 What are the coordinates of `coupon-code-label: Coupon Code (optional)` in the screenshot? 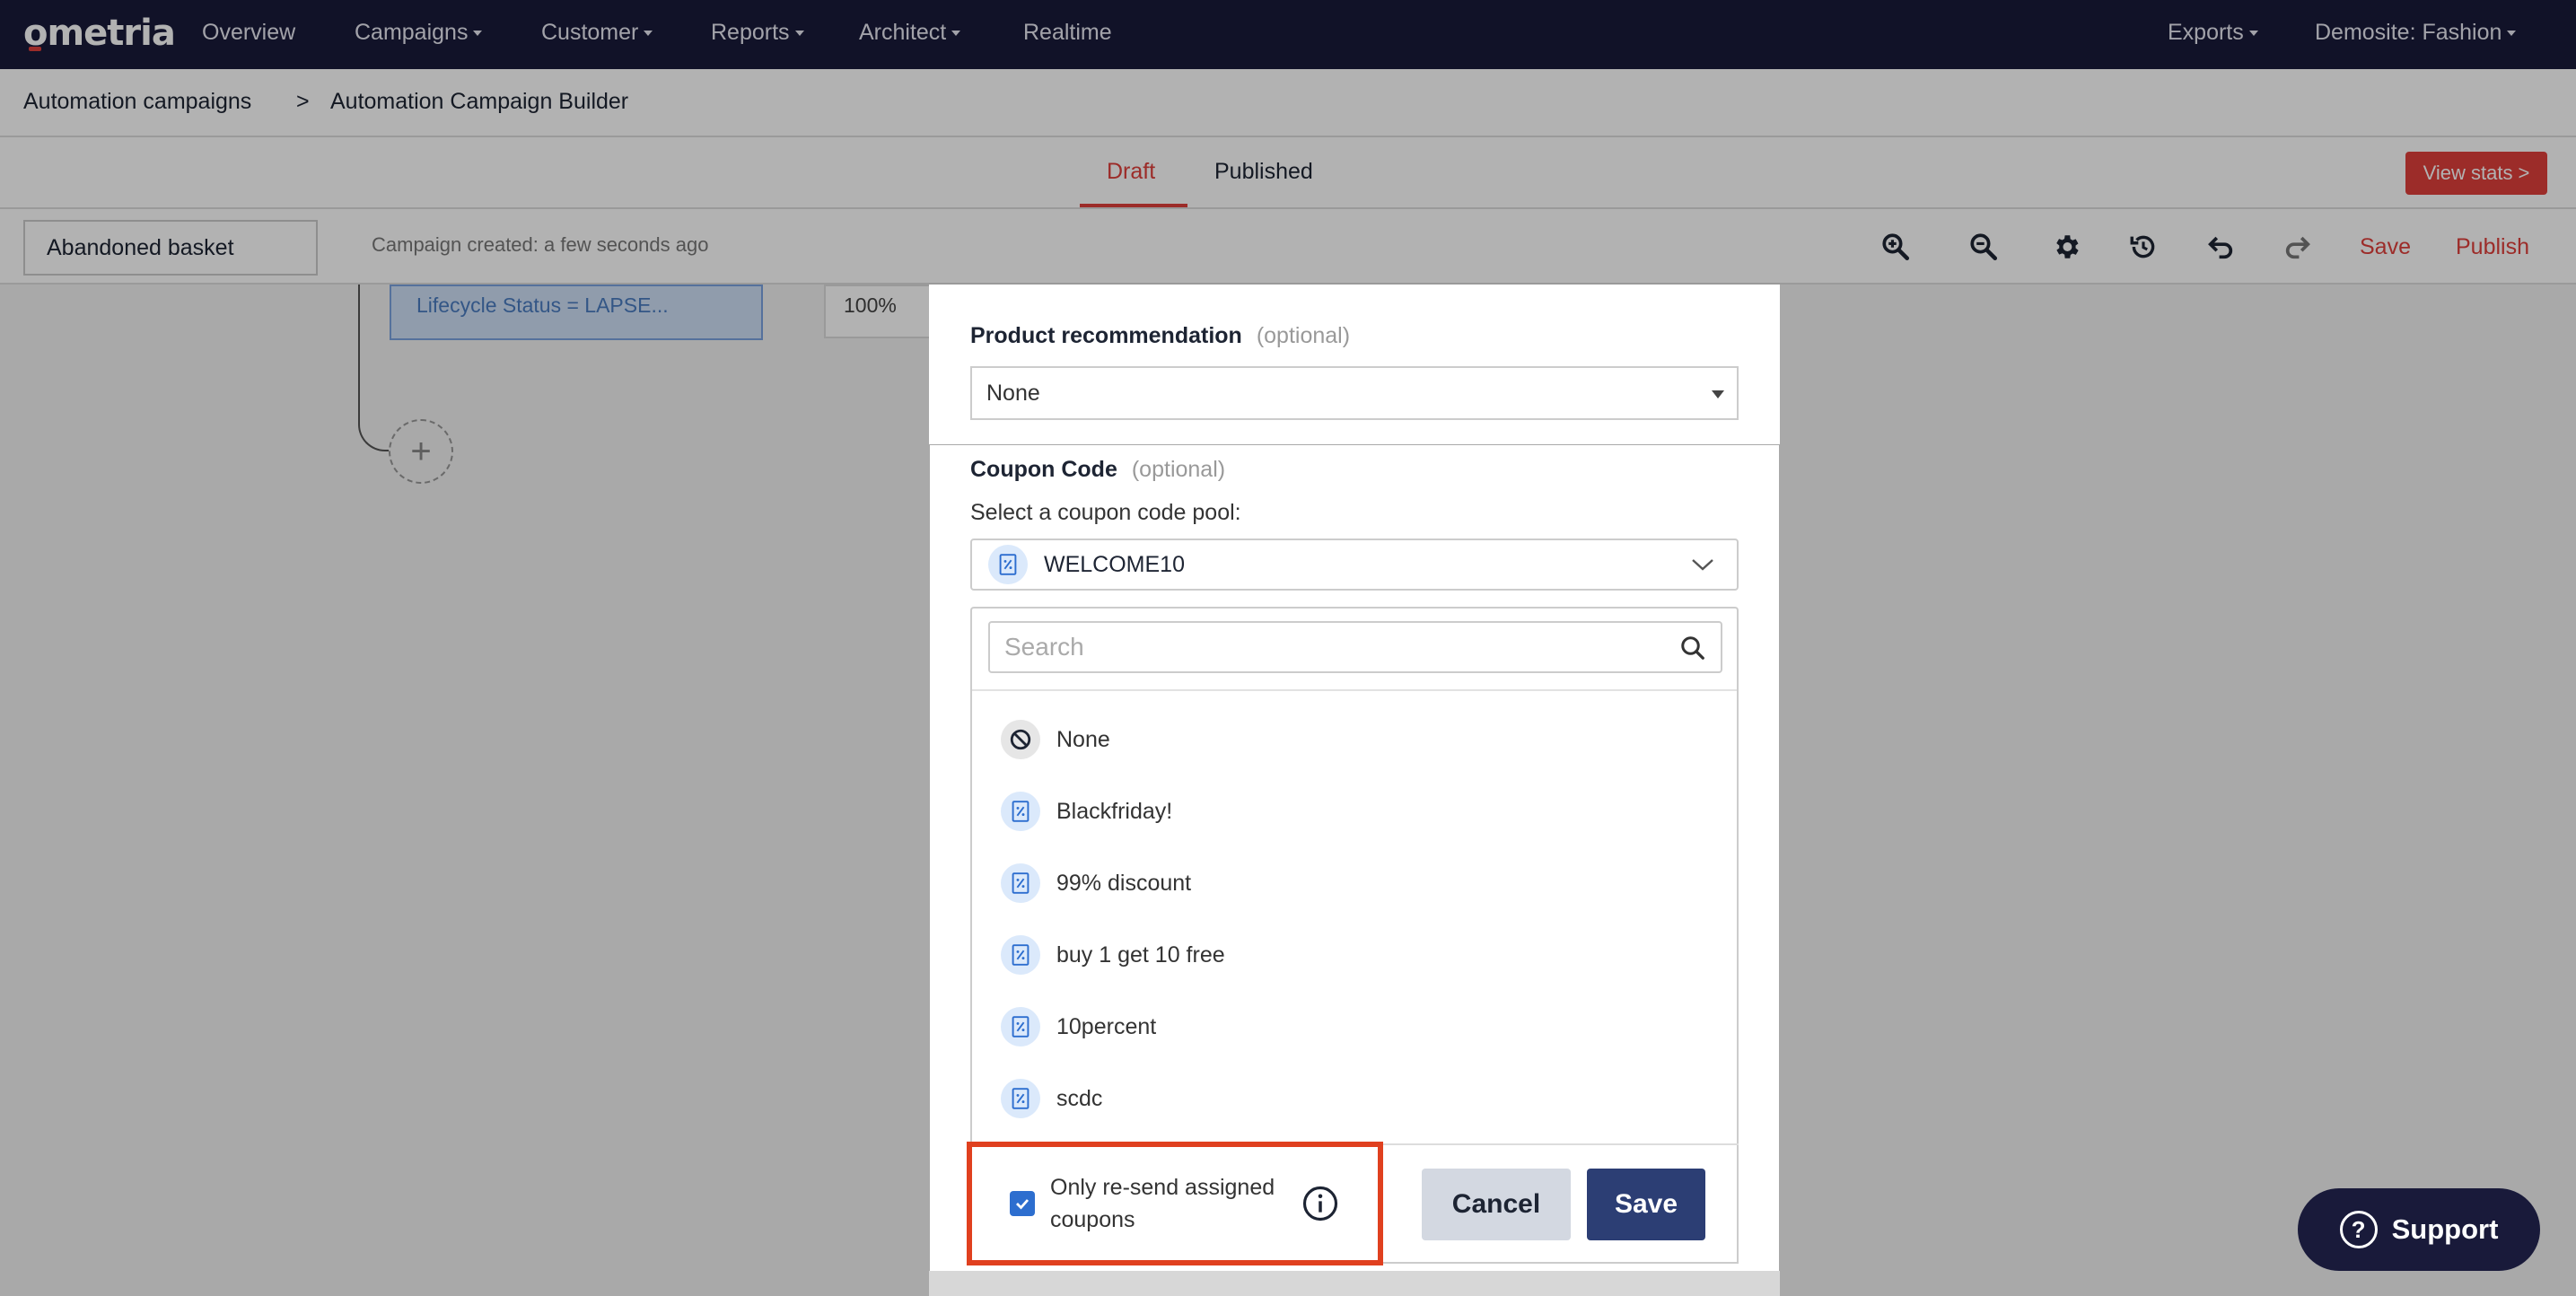 It's located at (1098, 469).